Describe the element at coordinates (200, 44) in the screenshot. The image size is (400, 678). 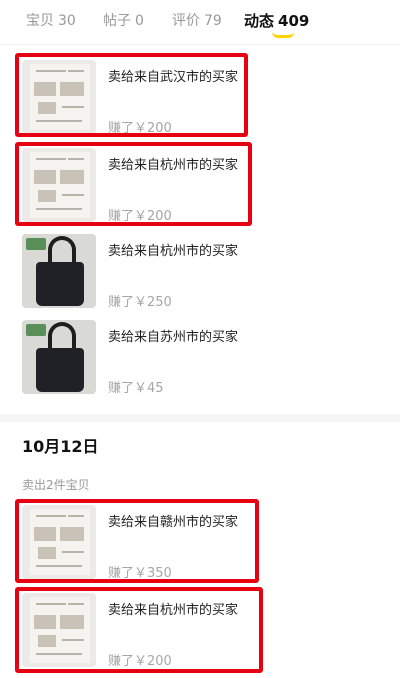
I see `tabs-divider` at that location.